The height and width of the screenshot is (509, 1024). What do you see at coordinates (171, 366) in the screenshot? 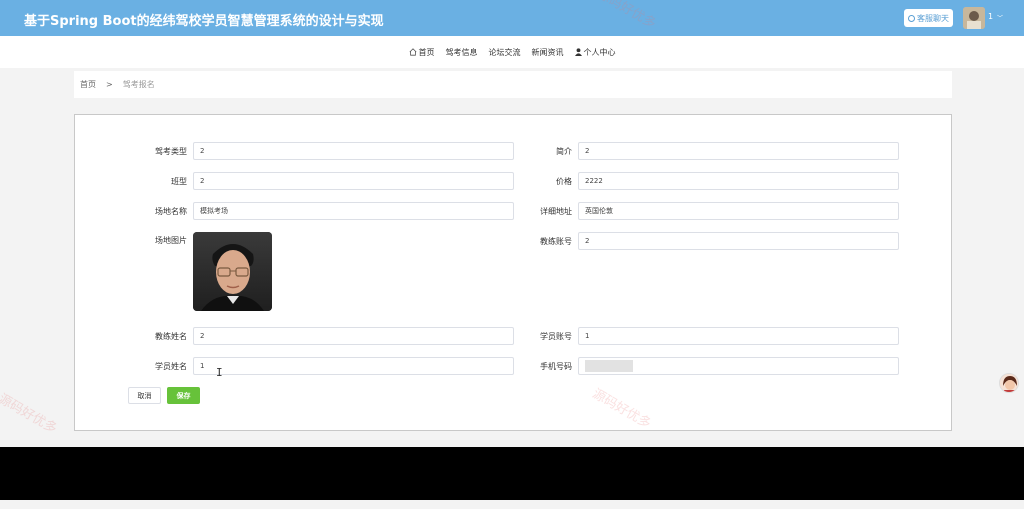
I see `student-name-label: 学员姓名` at bounding box center [171, 366].